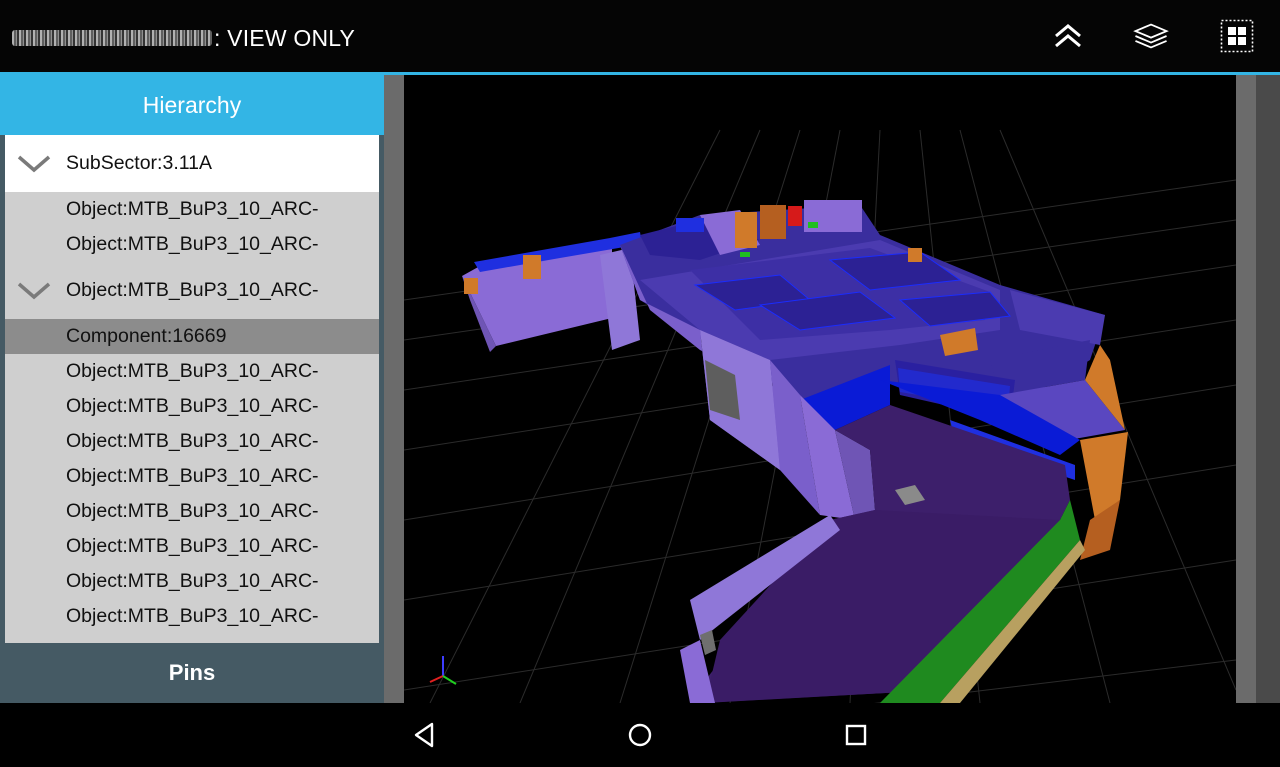 The width and height of the screenshot is (1280, 767). I want to click on tree-item-label: Component:16669, so click(146, 336).